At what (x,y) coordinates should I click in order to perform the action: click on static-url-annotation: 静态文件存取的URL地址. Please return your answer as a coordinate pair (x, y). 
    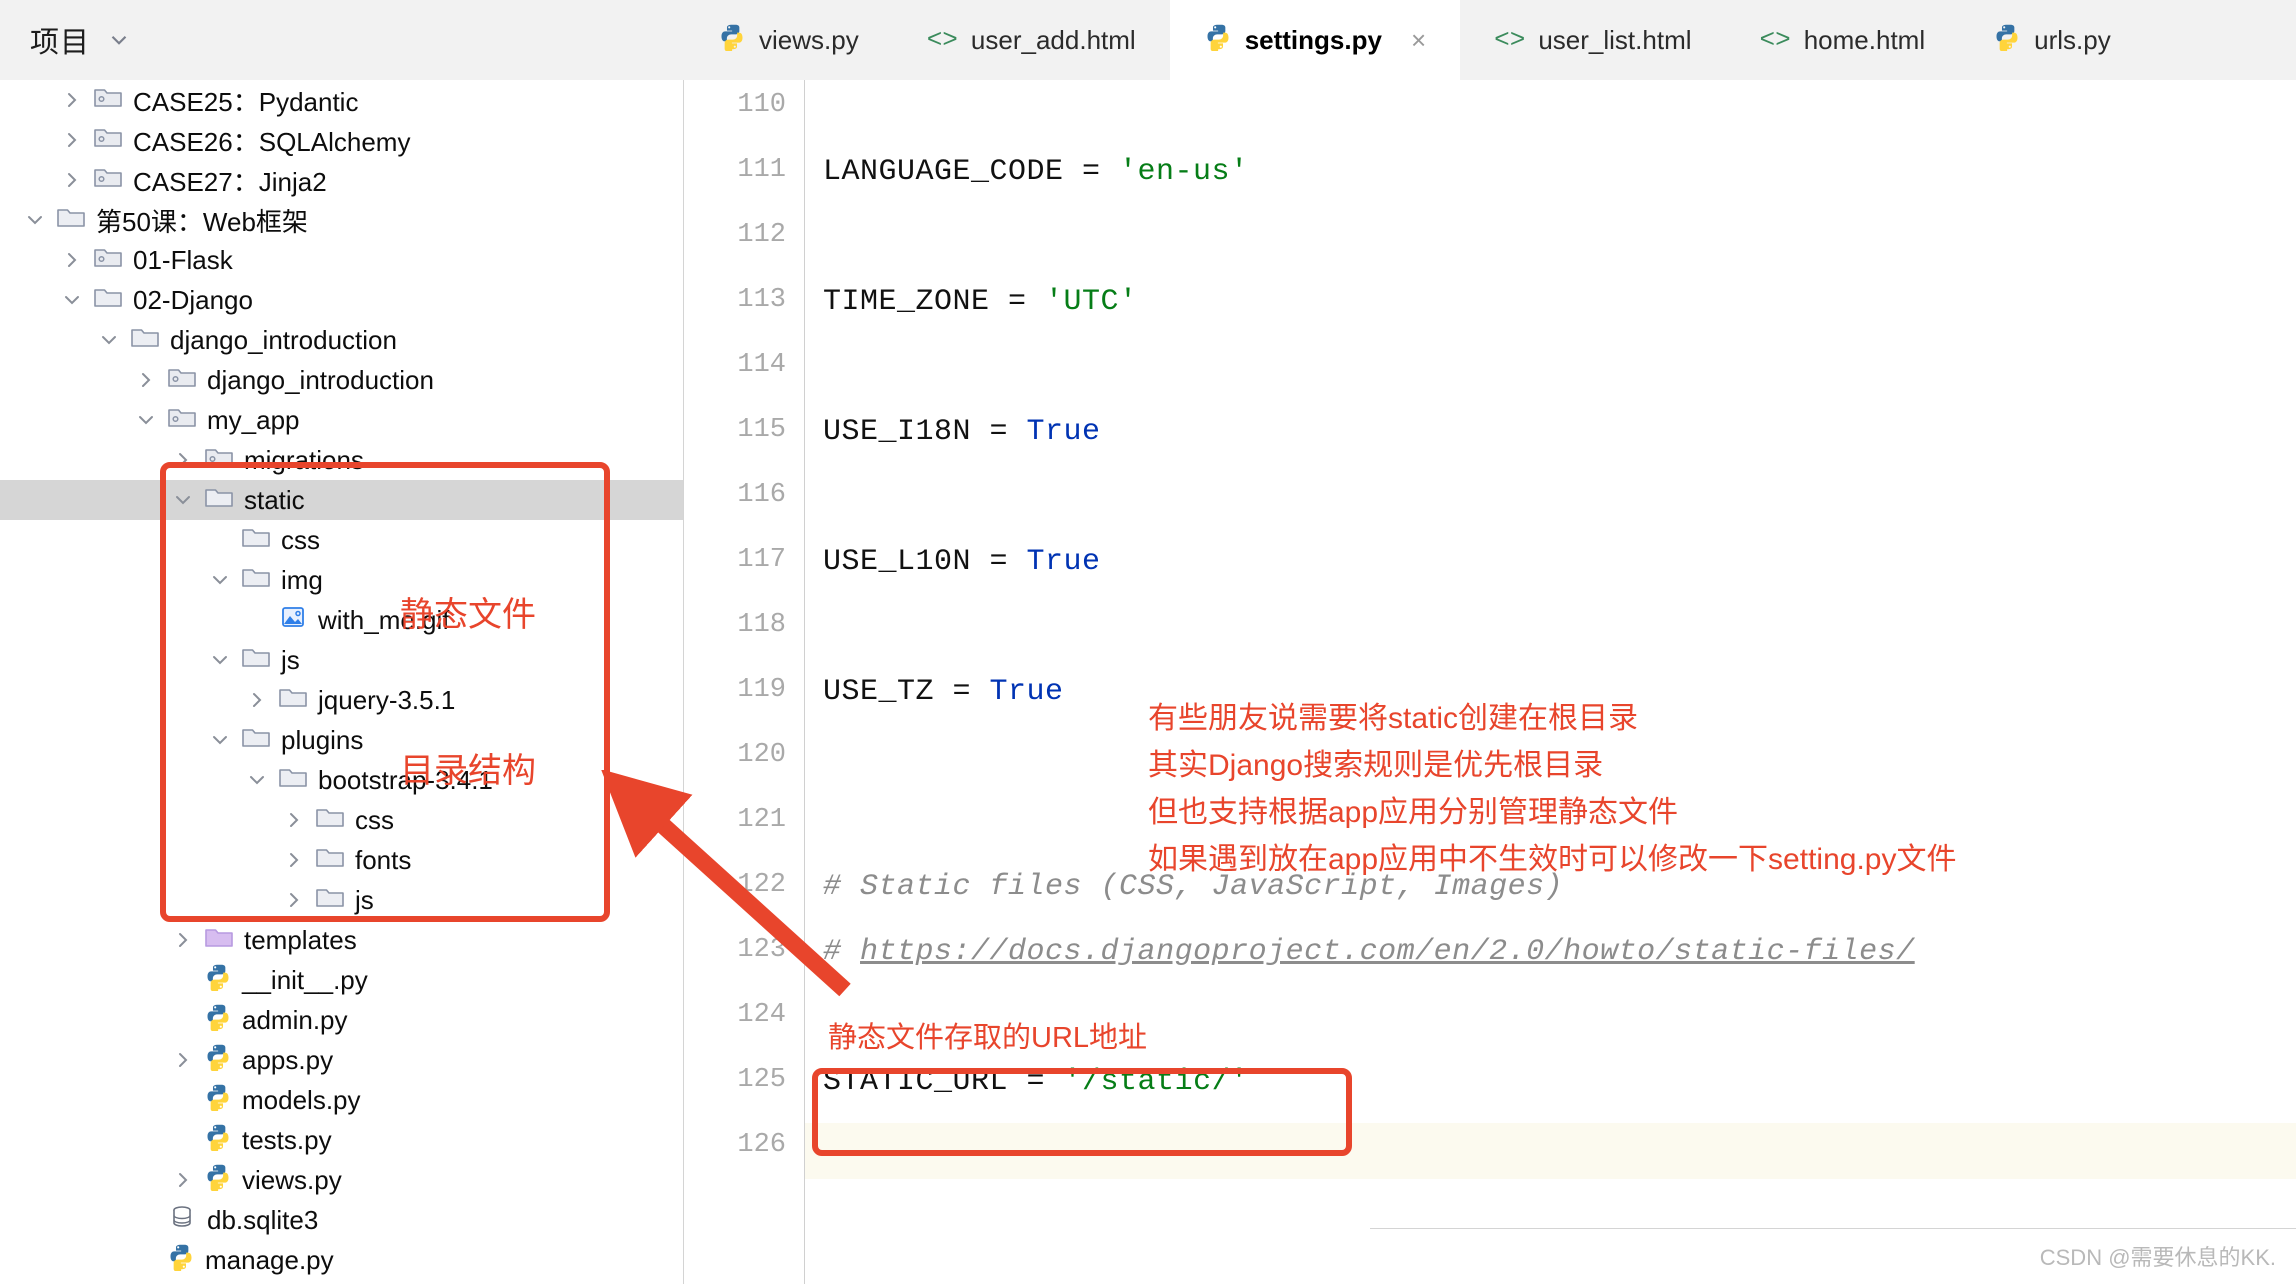
    Looking at the image, I should click on (988, 1038).